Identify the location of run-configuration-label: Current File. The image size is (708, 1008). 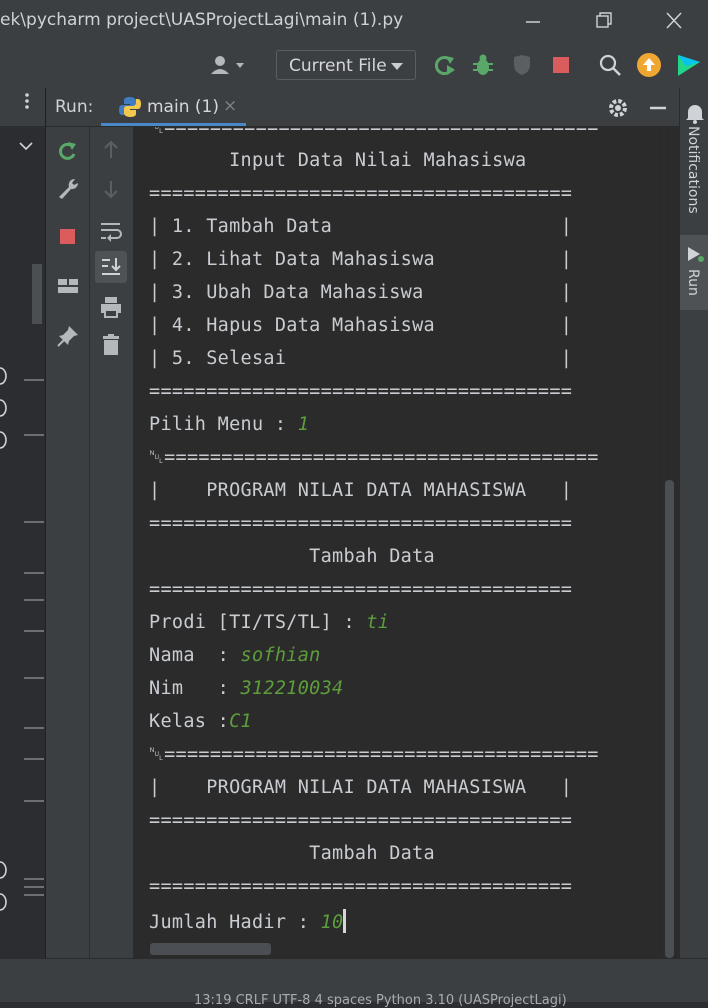
(338, 66).